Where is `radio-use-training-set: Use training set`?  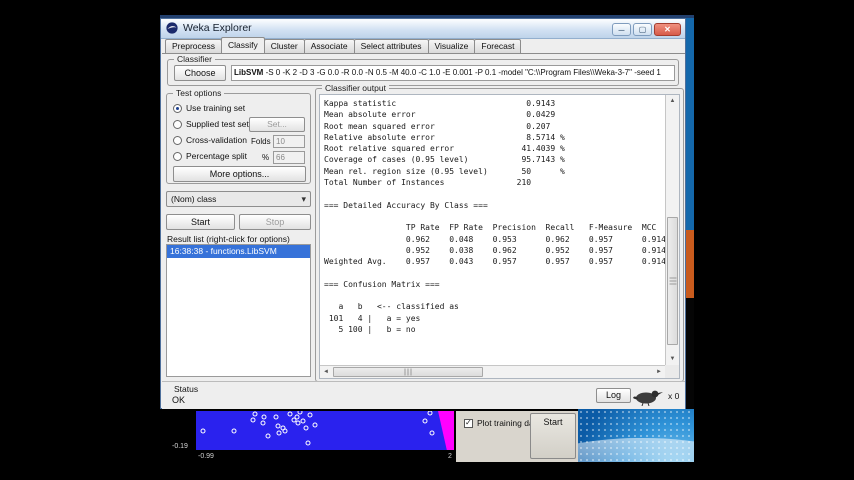
radio-use-training-set: Use training set is located at coordinates (209, 108).